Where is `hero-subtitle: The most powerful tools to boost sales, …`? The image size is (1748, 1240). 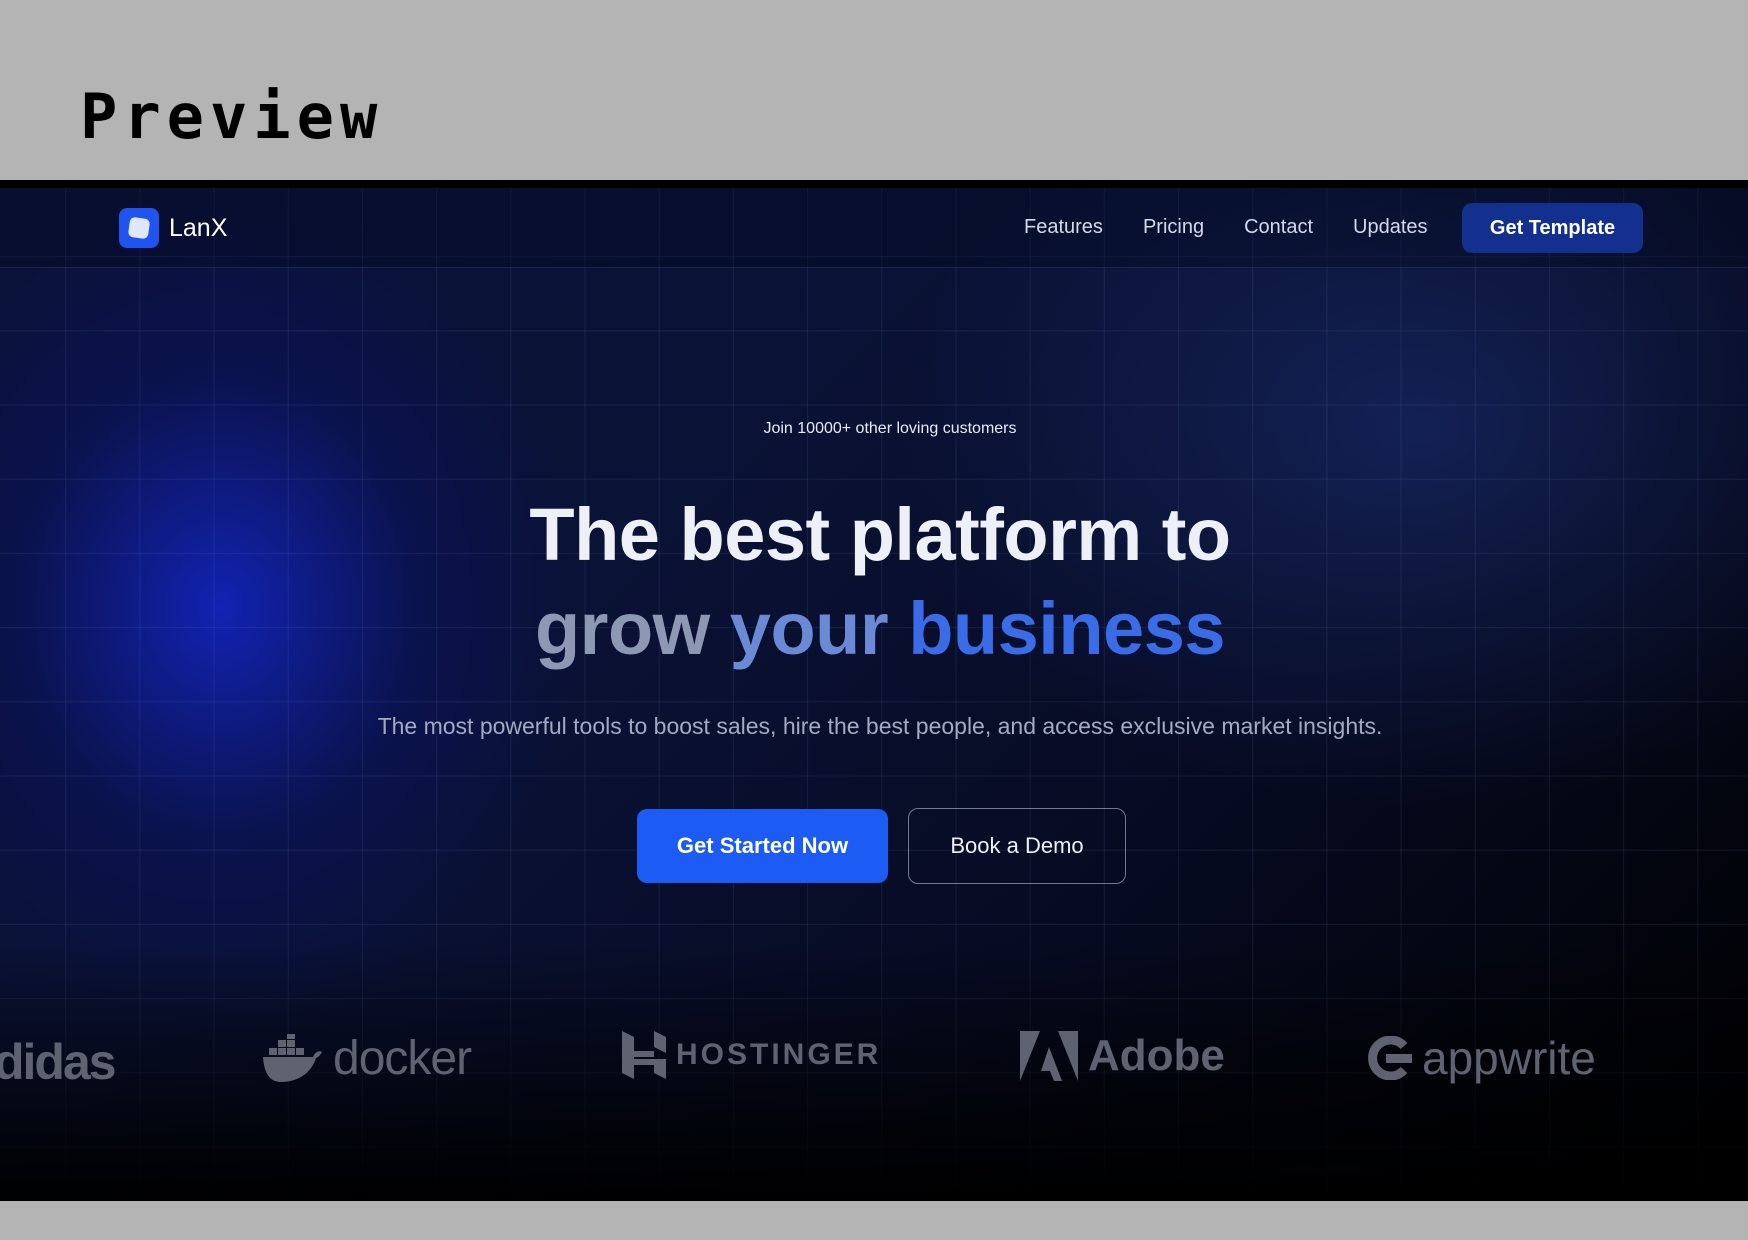
hero-subtitle: The most powerful tools to boost sales, … is located at coordinates (880, 726).